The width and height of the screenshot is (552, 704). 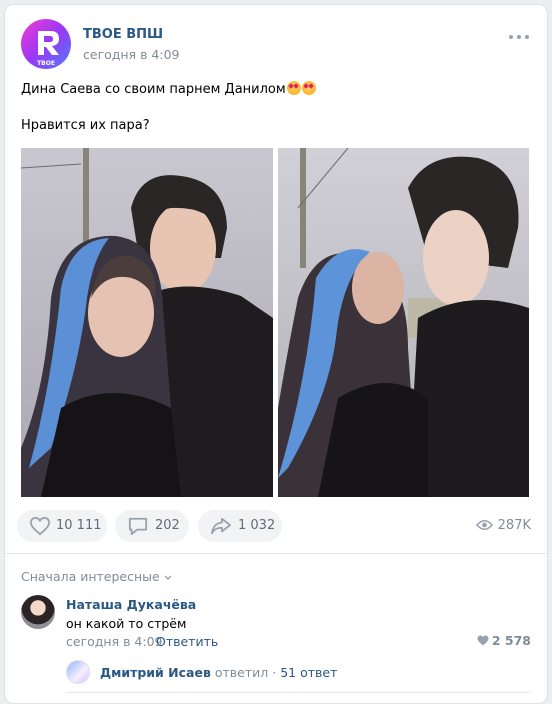 I want to click on views-counter: 287K, so click(x=503, y=525).